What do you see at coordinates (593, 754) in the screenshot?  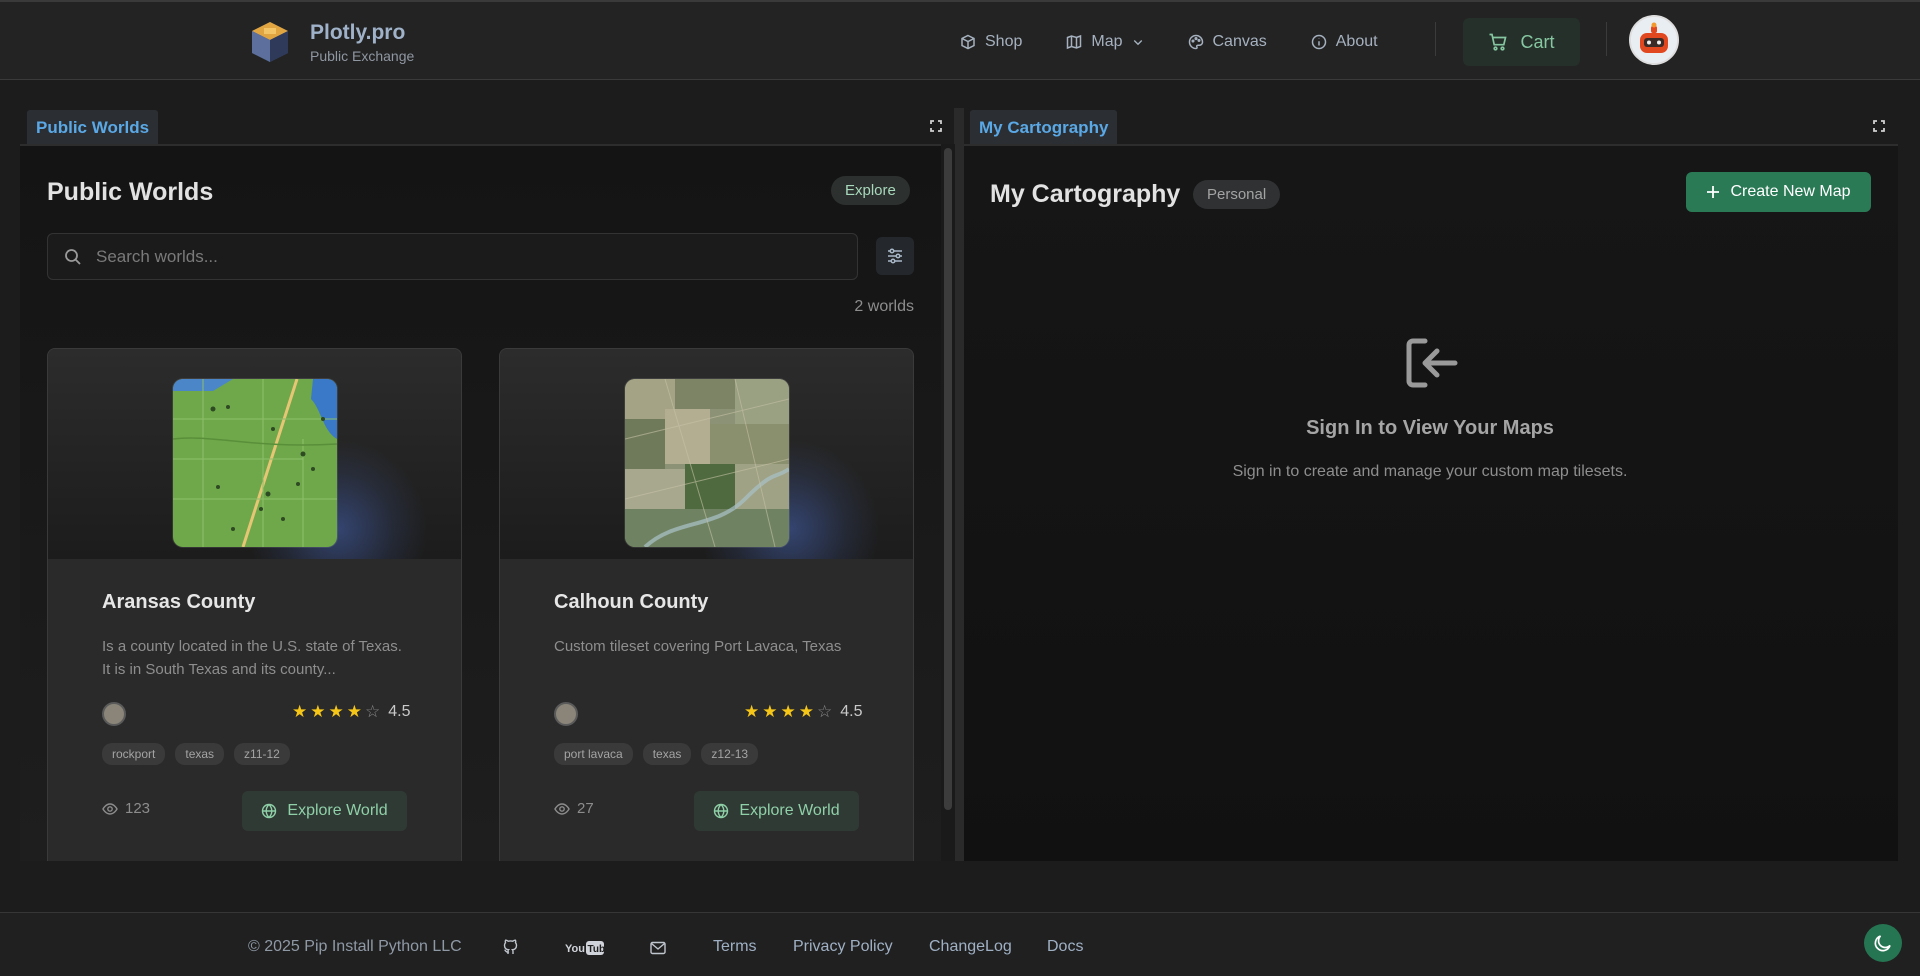 I see `tag: port lavaca` at bounding box center [593, 754].